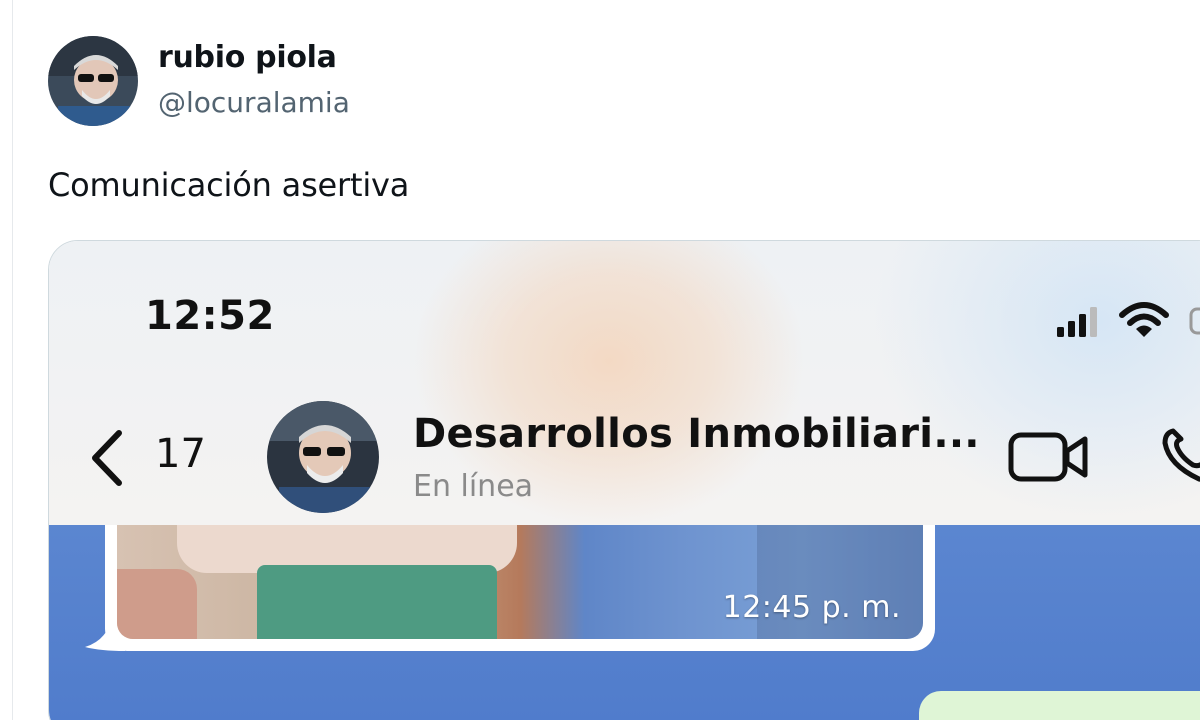 The width and height of the screenshot is (1200, 720). What do you see at coordinates (107, 458) in the screenshot?
I see `back-chevron-icon` at bounding box center [107, 458].